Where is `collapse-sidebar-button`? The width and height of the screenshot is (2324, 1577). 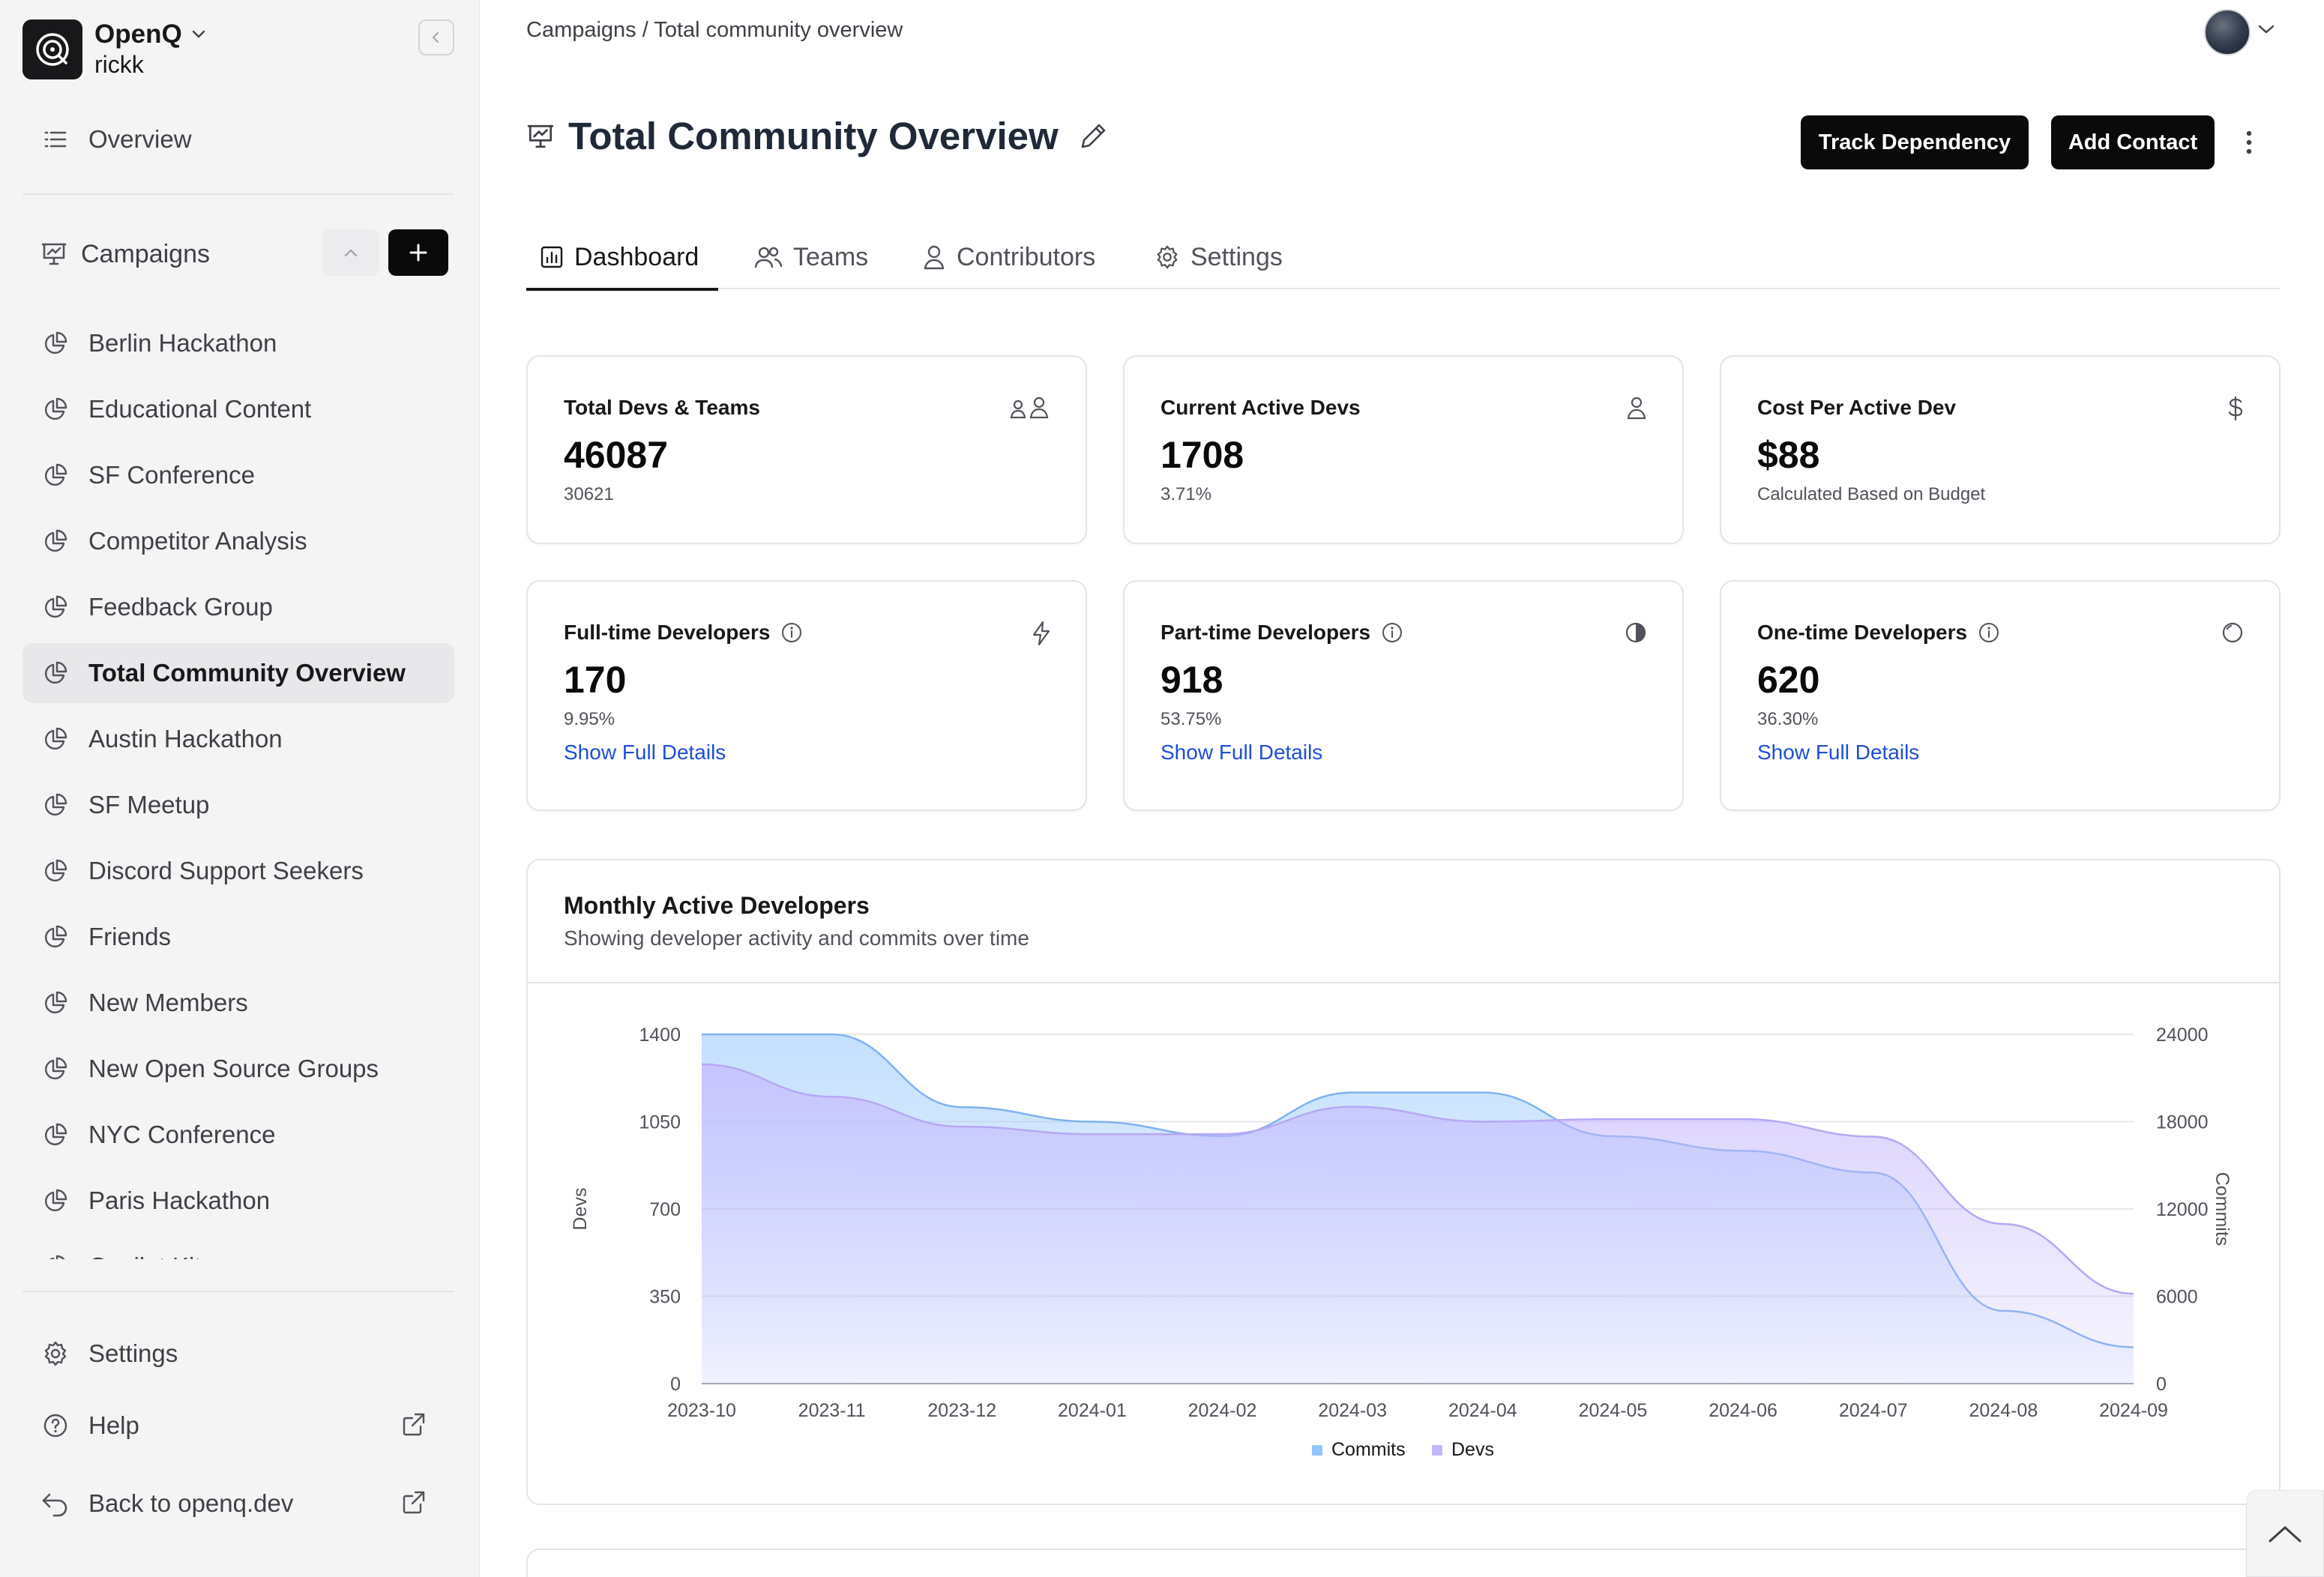 collapse-sidebar-button is located at coordinates (436, 37).